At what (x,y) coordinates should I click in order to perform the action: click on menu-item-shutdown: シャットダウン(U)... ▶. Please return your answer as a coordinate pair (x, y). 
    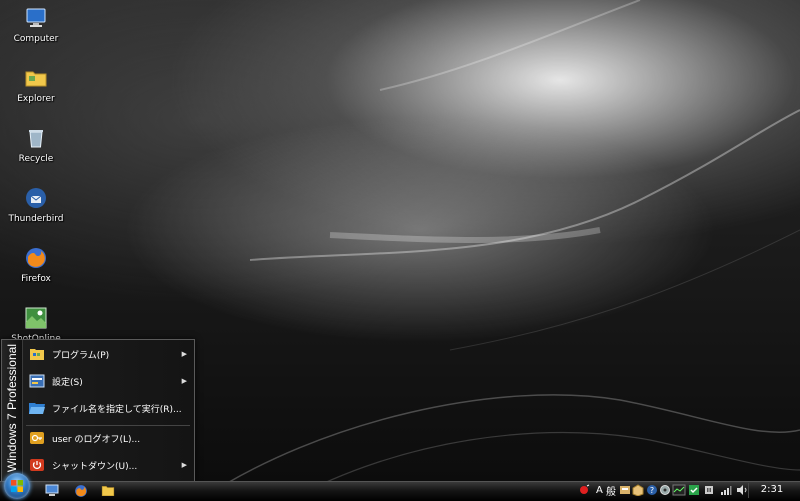
    Looking at the image, I should click on (108, 465).